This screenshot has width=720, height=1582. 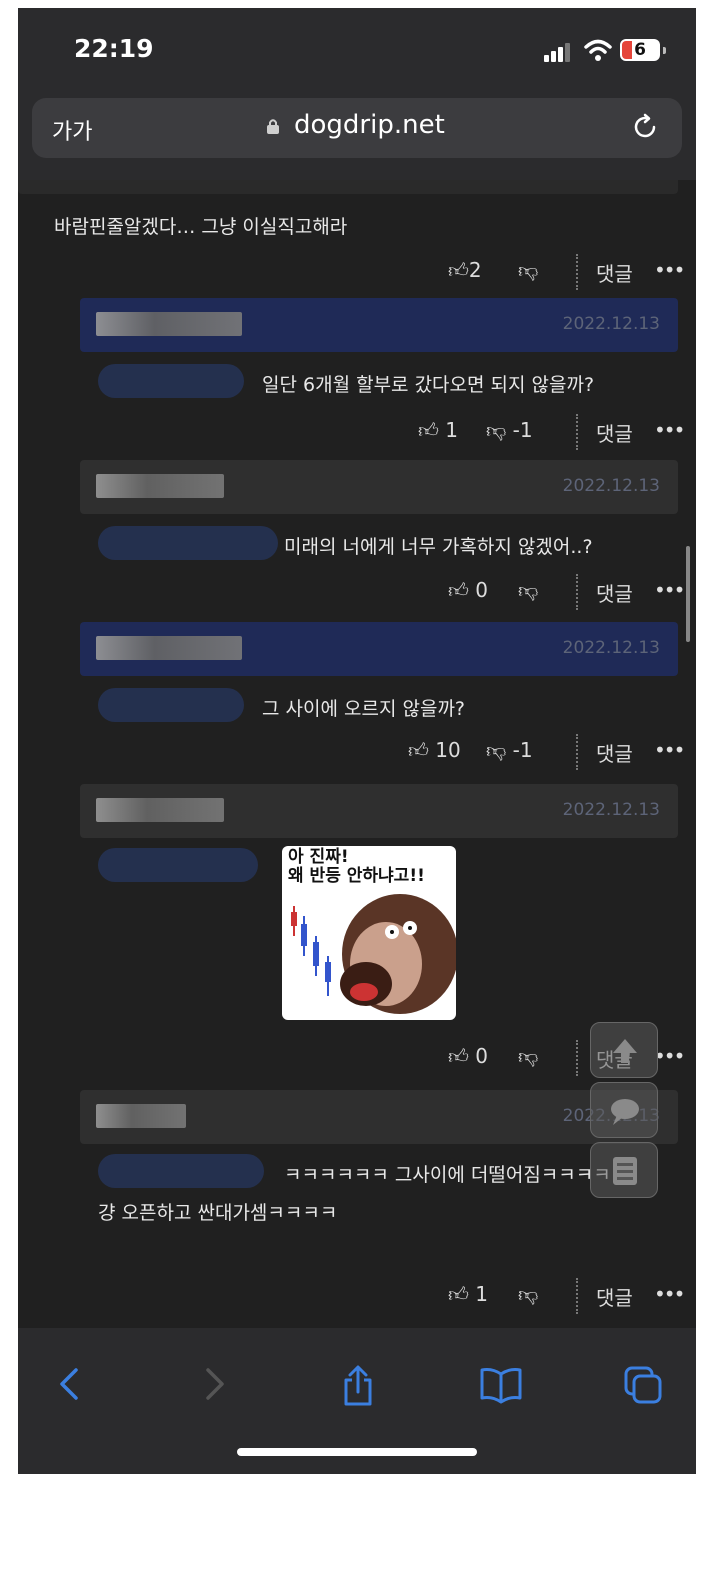 I want to click on monkey-sticker-drawing, so click(x=373, y=954).